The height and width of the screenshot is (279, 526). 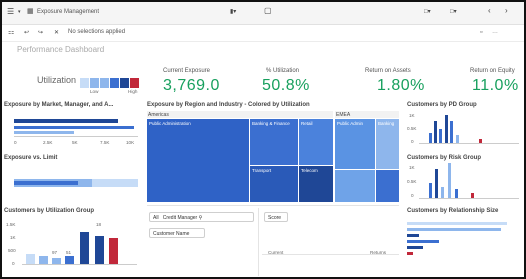 What do you see at coordinates (19, 12) in the screenshot?
I see `chevron-down-icon: ▾` at bounding box center [19, 12].